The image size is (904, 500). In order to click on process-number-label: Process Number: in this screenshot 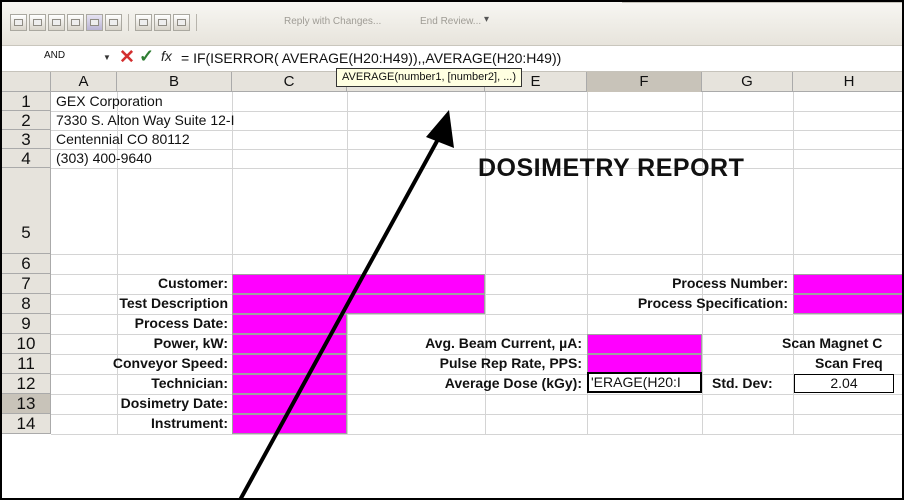, I will do `click(730, 283)`.